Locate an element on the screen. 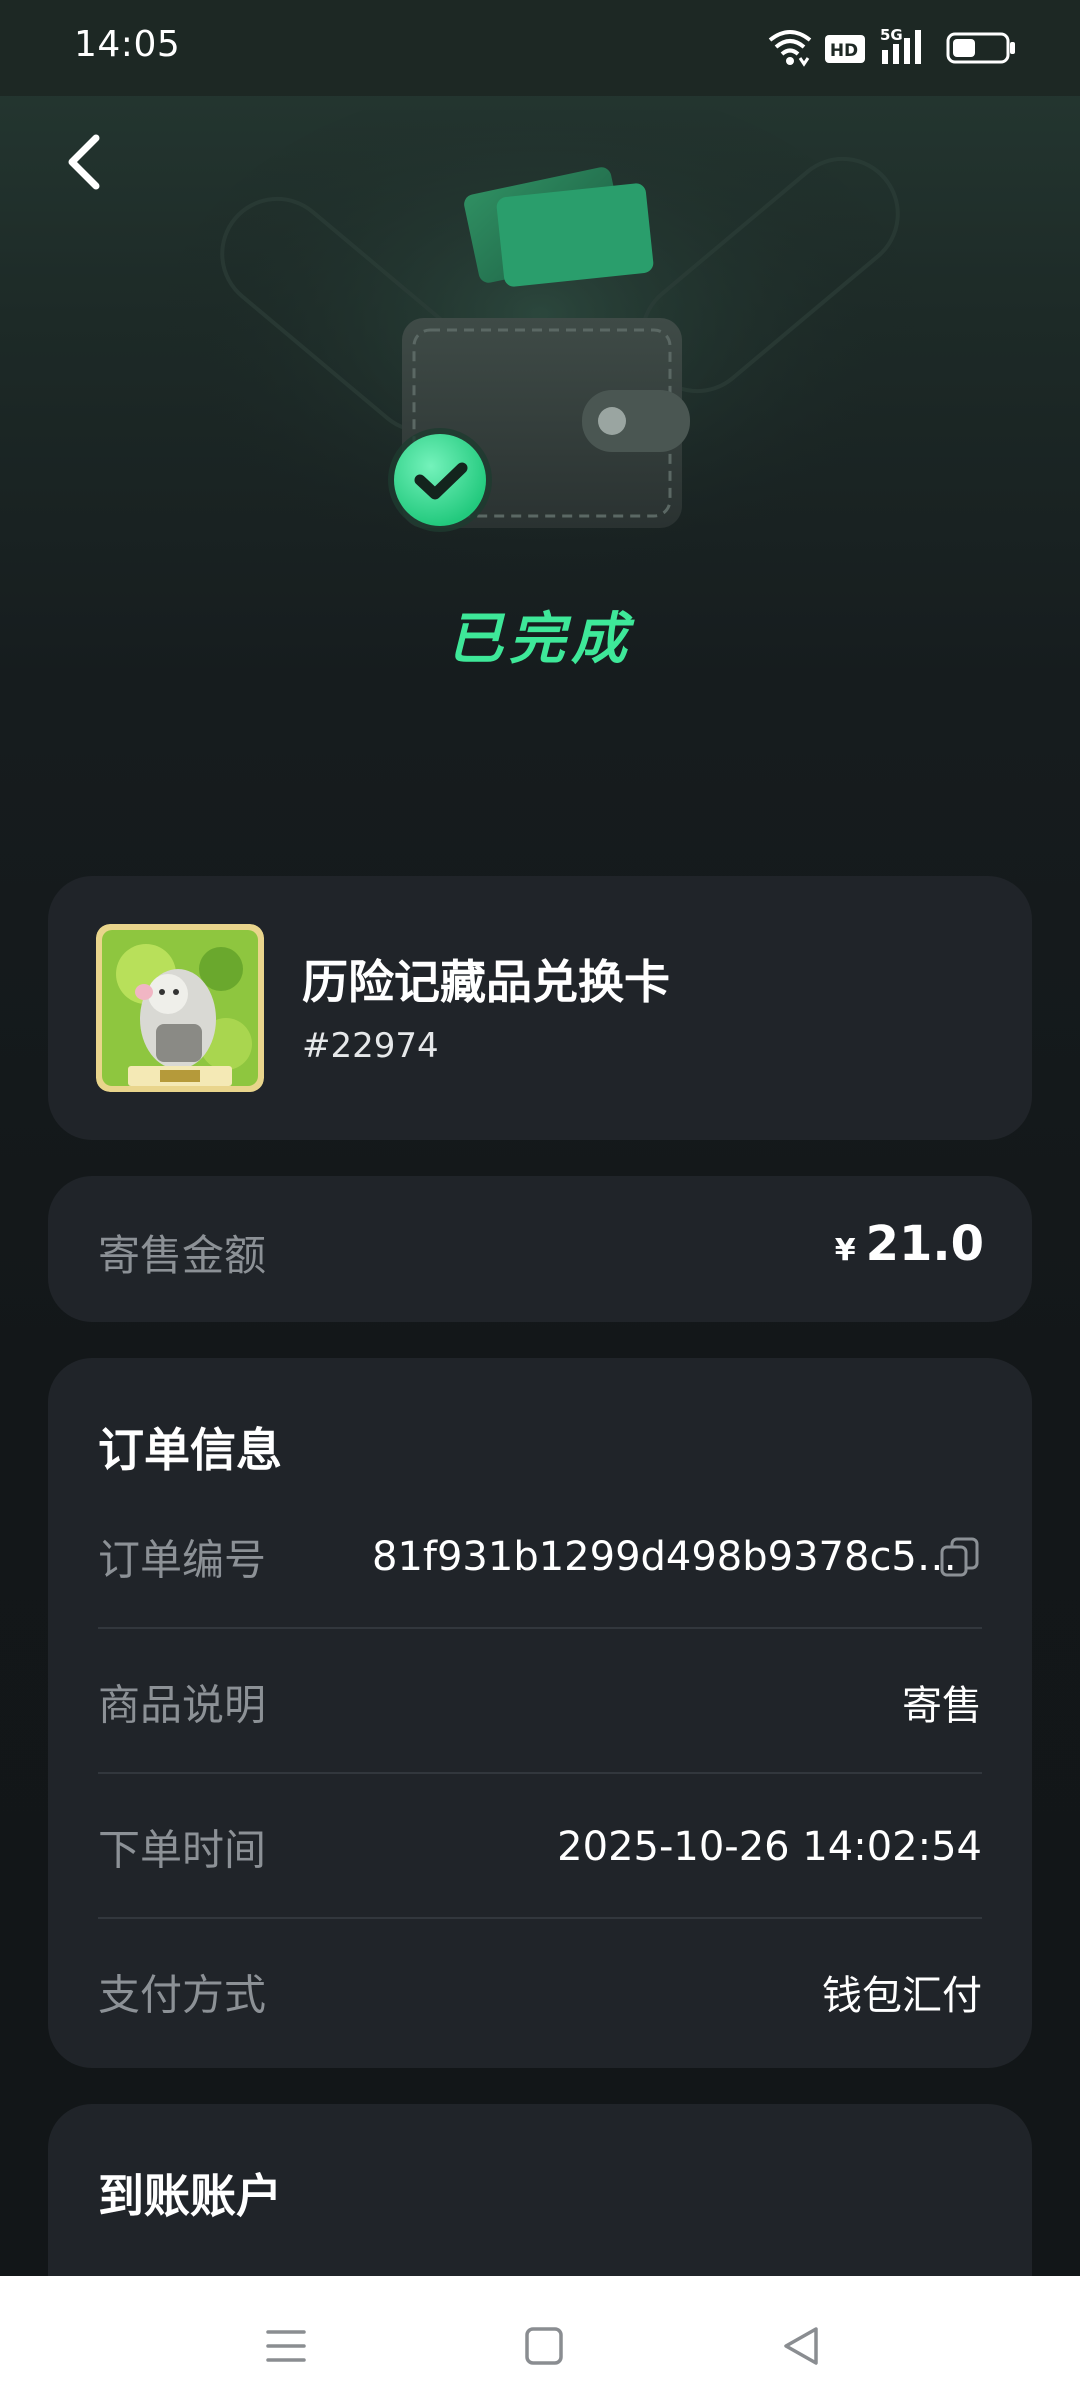  hd-icon: HD is located at coordinates (845, 49).